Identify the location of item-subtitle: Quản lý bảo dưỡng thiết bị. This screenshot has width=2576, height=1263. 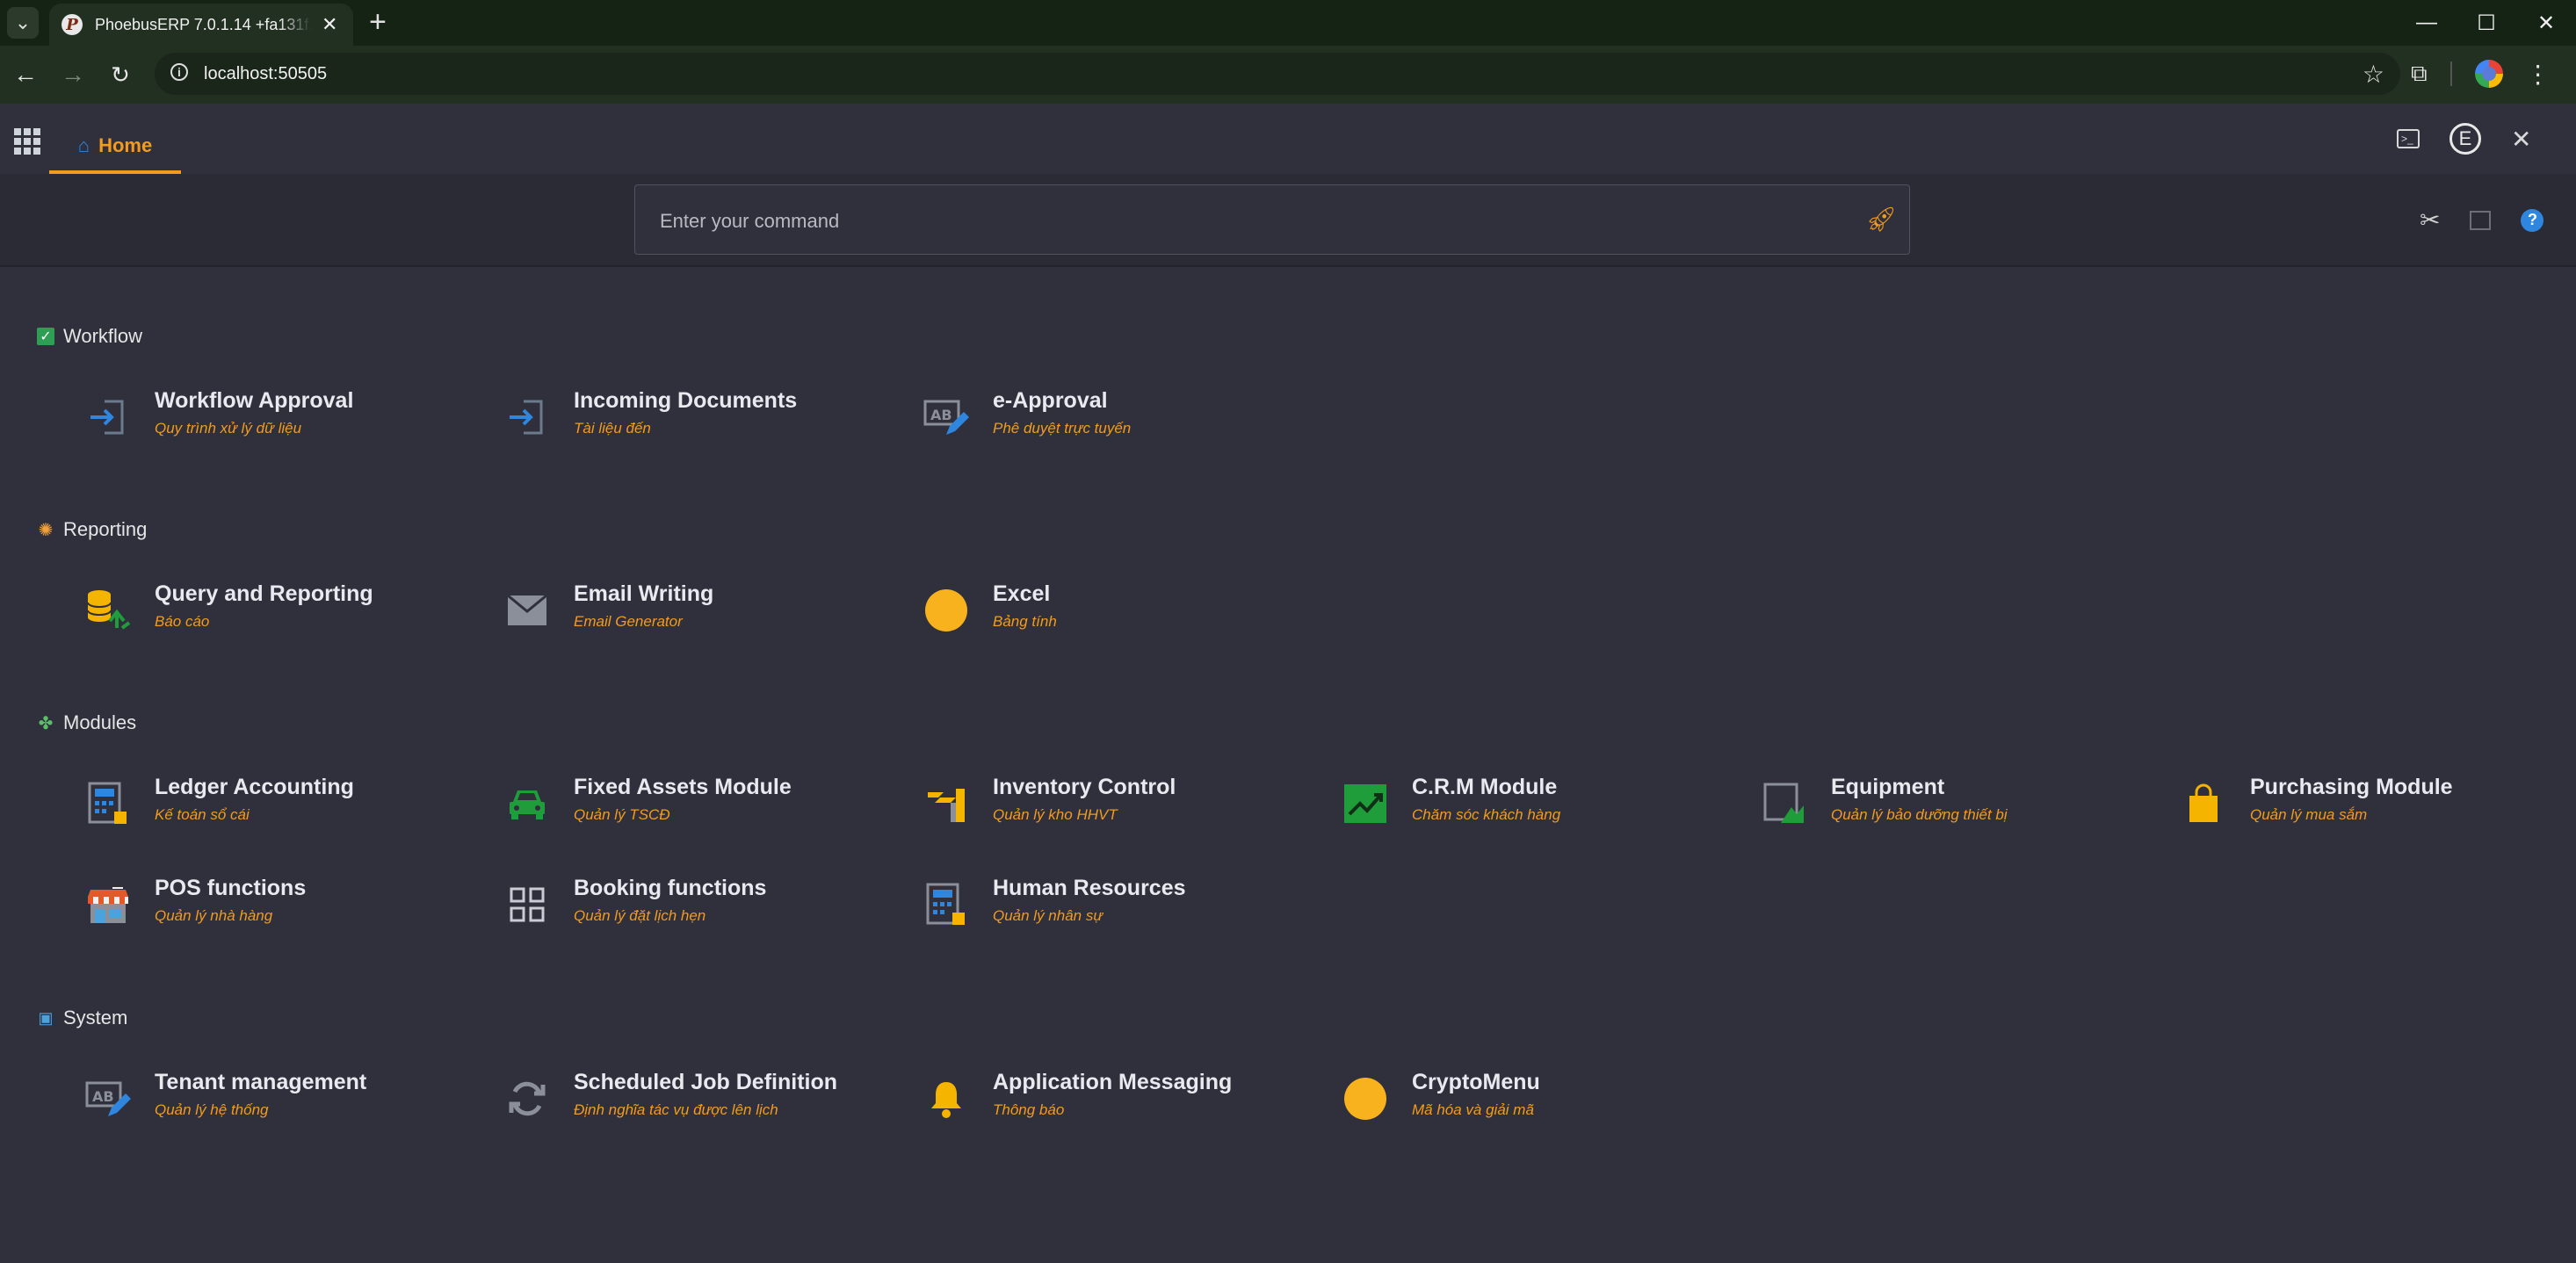
(1919, 814).